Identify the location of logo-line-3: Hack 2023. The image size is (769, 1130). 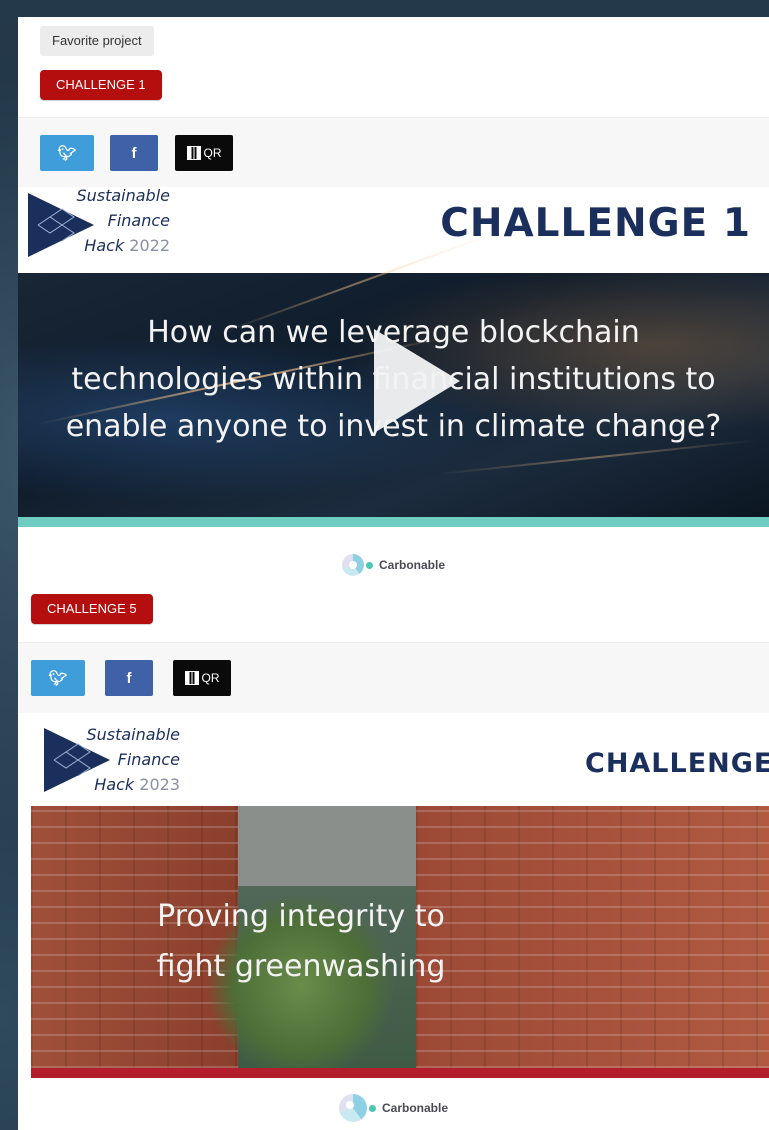
(137, 784).